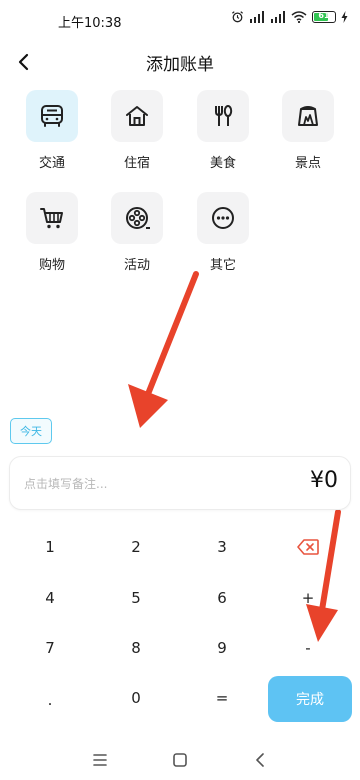 The height and width of the screenshot is (780, 360). I want to click on delete-key, so click(308, 547).